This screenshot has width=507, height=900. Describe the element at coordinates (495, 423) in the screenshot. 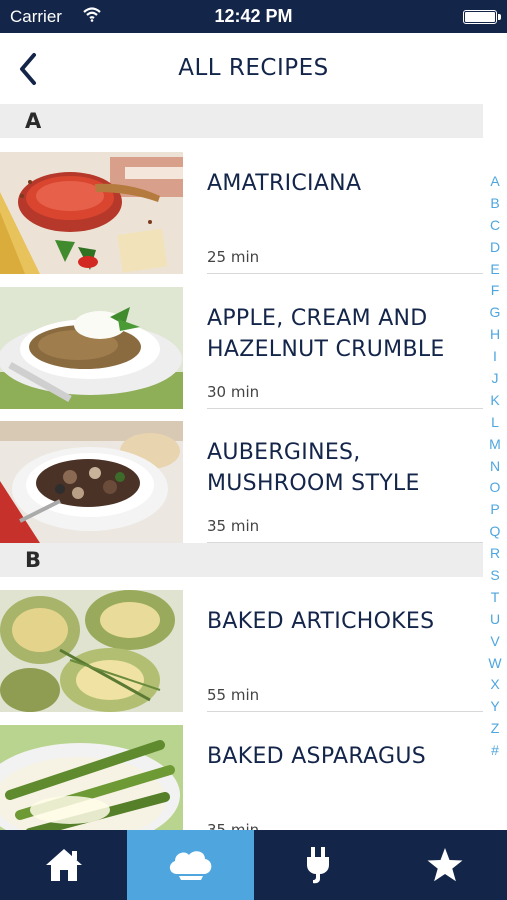

I see `index-letter-l: L` at that location.